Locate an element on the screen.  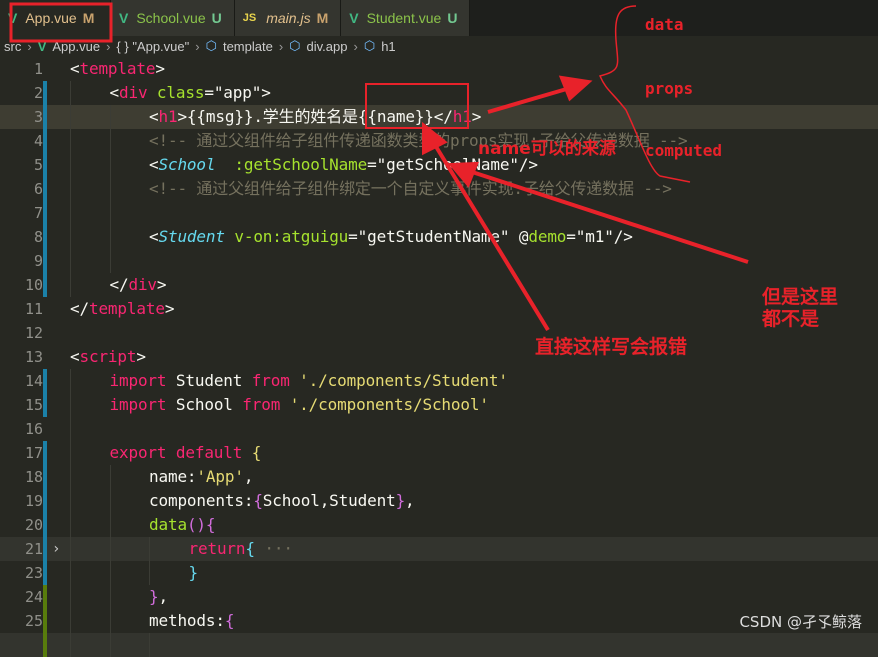
code-line: 3 <h1>{{msg}}.学生的姓名是{{name}}</h1> is located at coordinates (439, 117).